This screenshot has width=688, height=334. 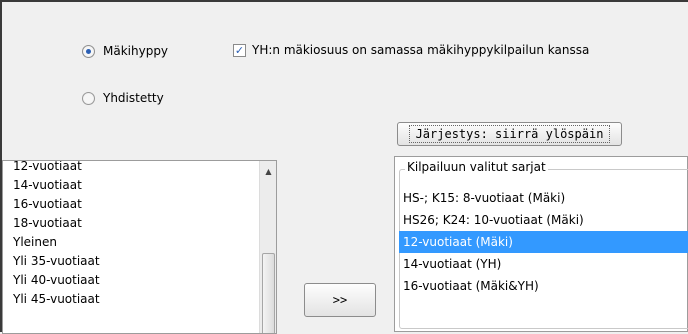 What do you see at coordinates (543, 264) in the screenshot?
I see `list-item: 14-vuotiaat (YH)` at bounding box center [543, 264].